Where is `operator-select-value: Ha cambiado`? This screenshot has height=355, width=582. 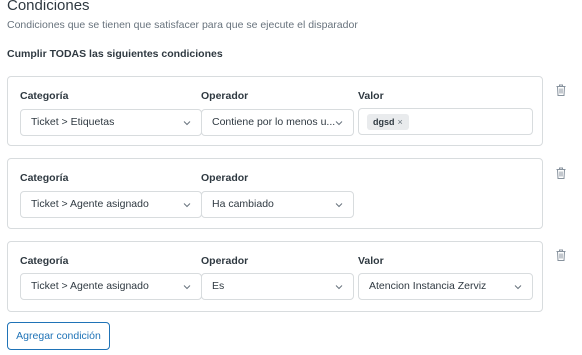
operator-select-value: Ha cambiado is located at coordinates (243, 204).